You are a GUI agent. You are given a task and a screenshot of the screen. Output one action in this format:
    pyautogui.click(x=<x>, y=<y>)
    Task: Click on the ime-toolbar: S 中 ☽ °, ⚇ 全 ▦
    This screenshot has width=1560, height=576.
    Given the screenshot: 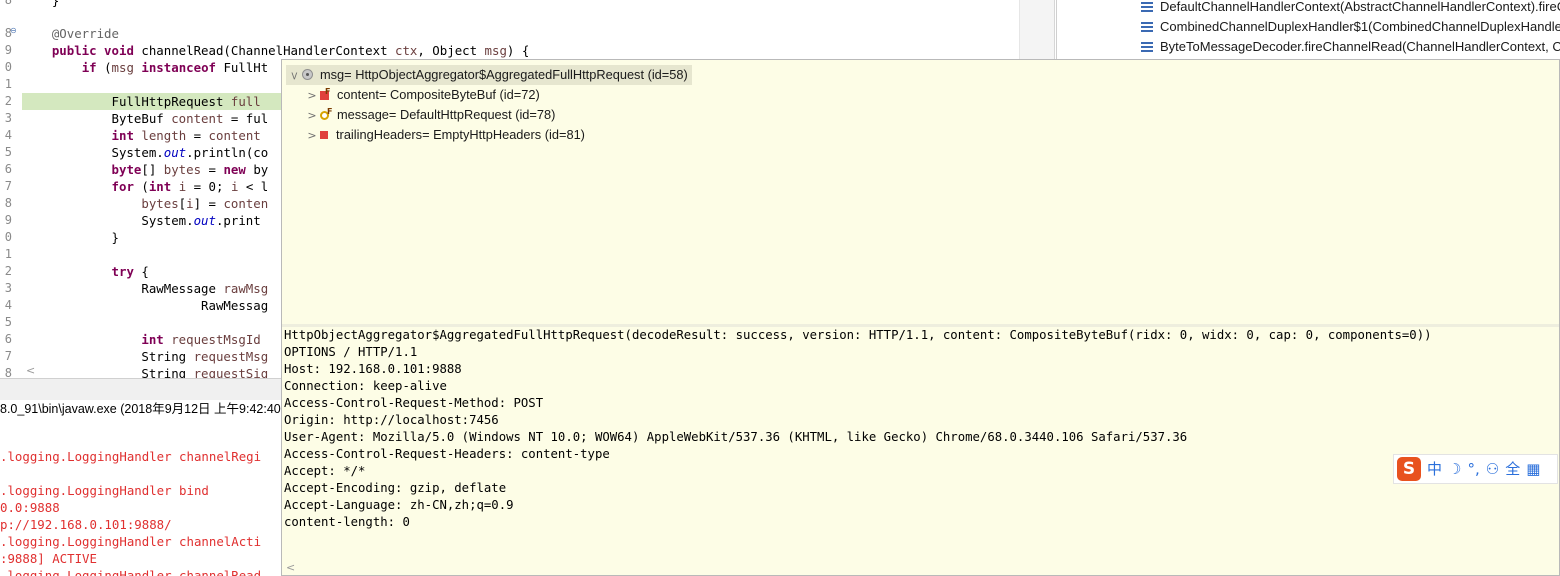 What is the action you would take?
    pyautogui.click(x=1475, y=469)
    